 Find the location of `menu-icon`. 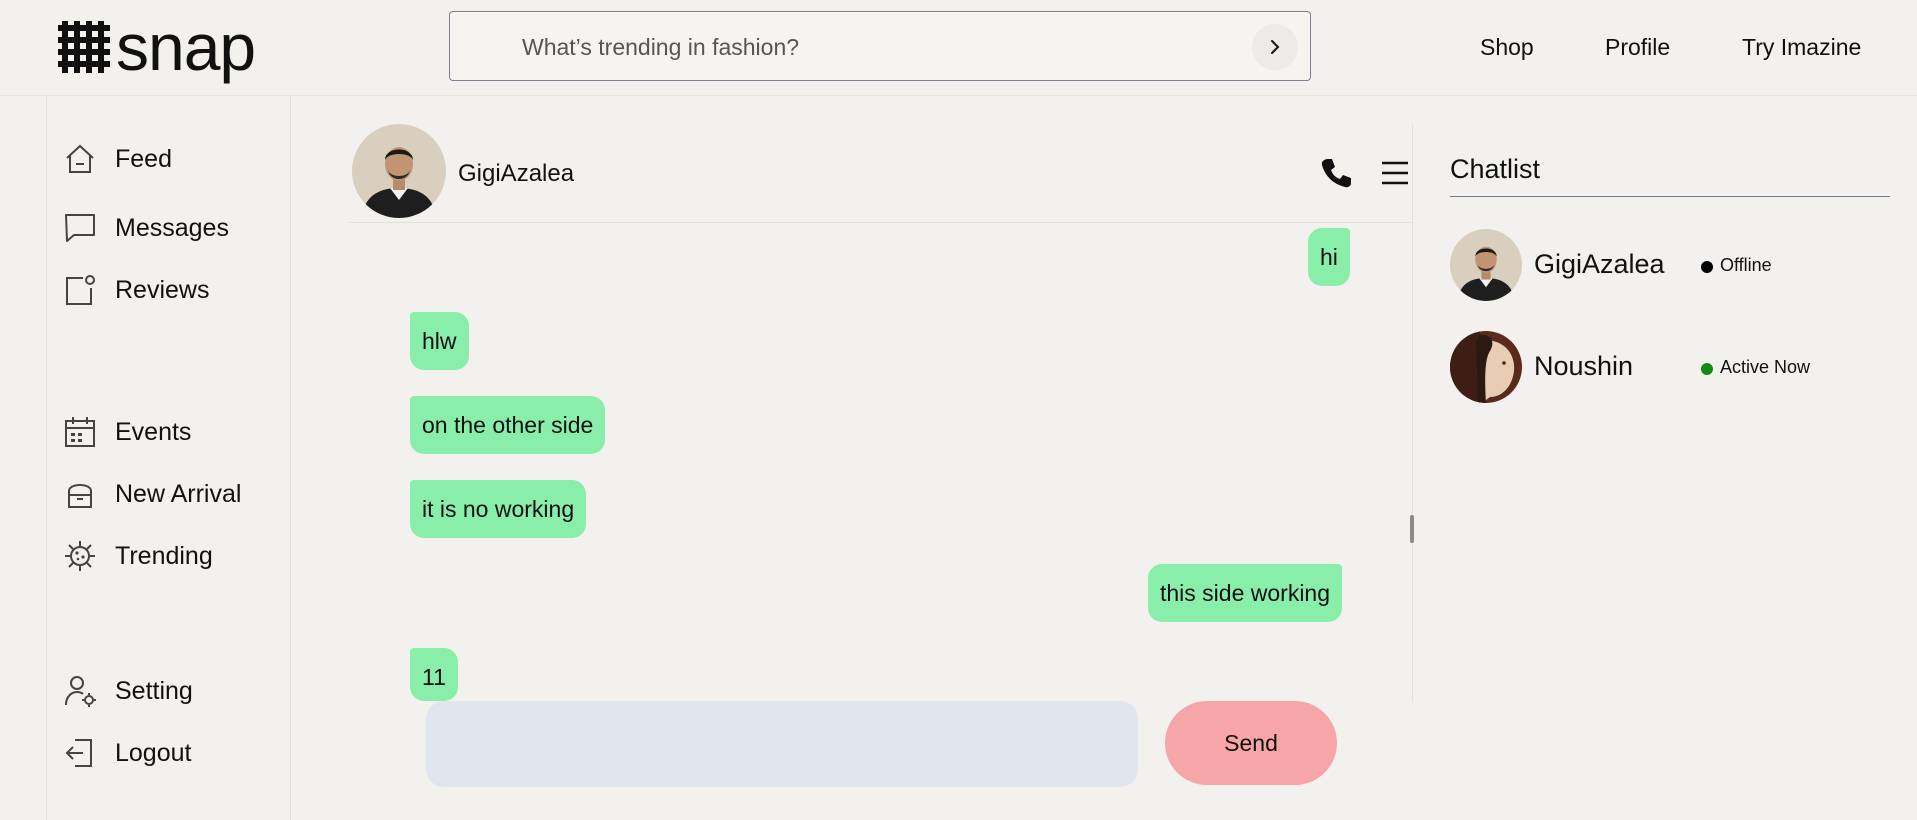

menu-icon is located at coordinates (1395, 173).